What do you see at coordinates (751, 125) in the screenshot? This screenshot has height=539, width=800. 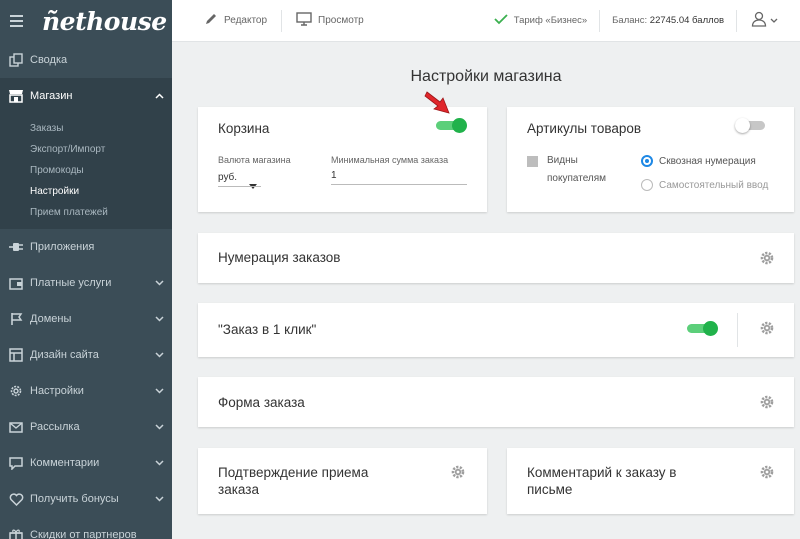 I see `sku-toggle` at bounding box center [751, 125].